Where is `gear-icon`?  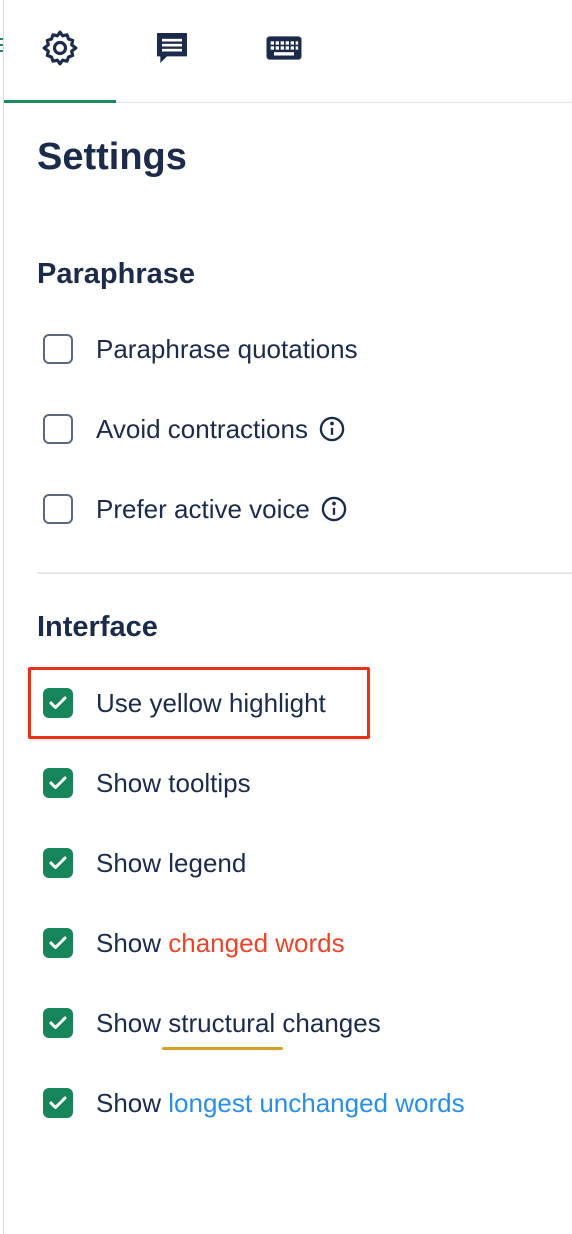
gear-icon is located at coordinates (60, 36).